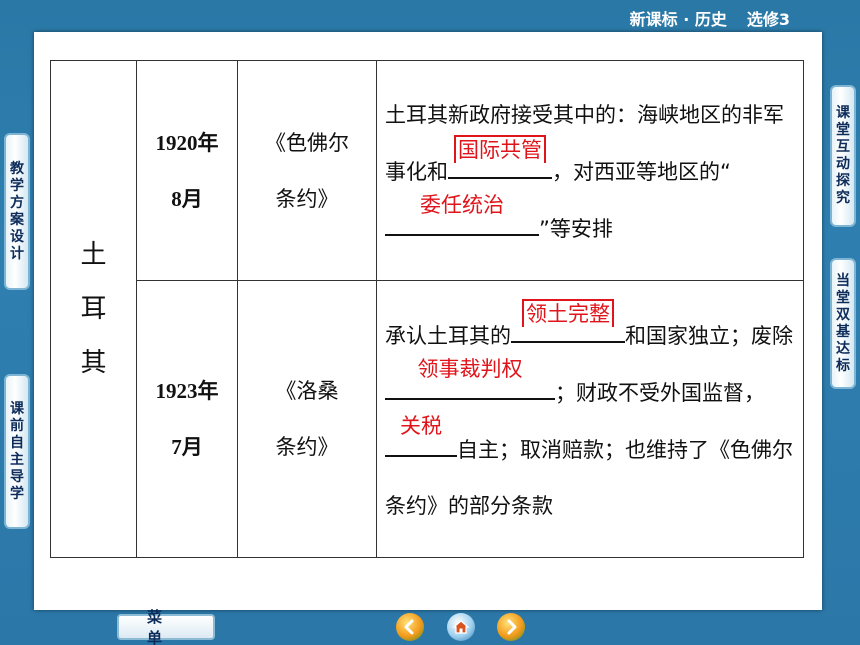 The image size is (860, 645). I want to click on tab-char: 达, so click(843, 348).